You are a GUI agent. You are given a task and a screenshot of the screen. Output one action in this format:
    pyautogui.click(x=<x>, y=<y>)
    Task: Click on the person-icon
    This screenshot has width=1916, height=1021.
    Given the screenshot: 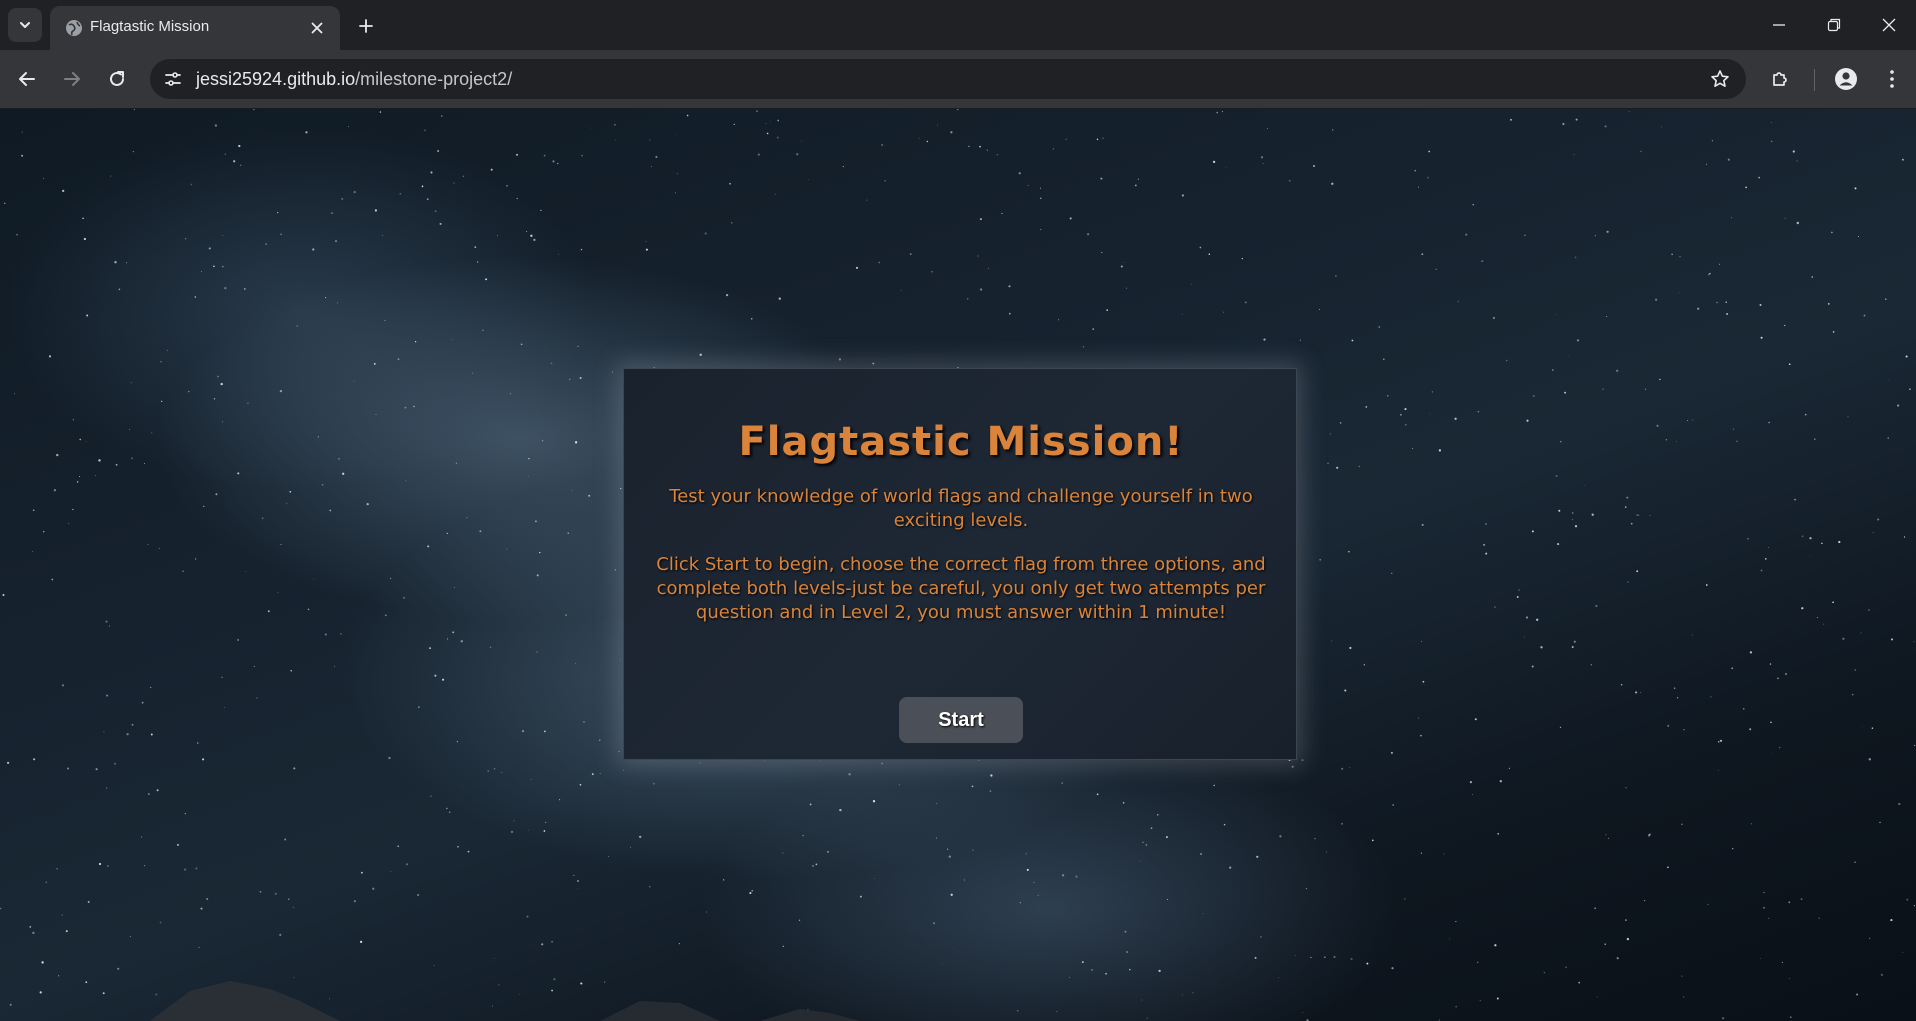 What is the action you would take?
    pyautogui.click(x=1846, y=79)
    